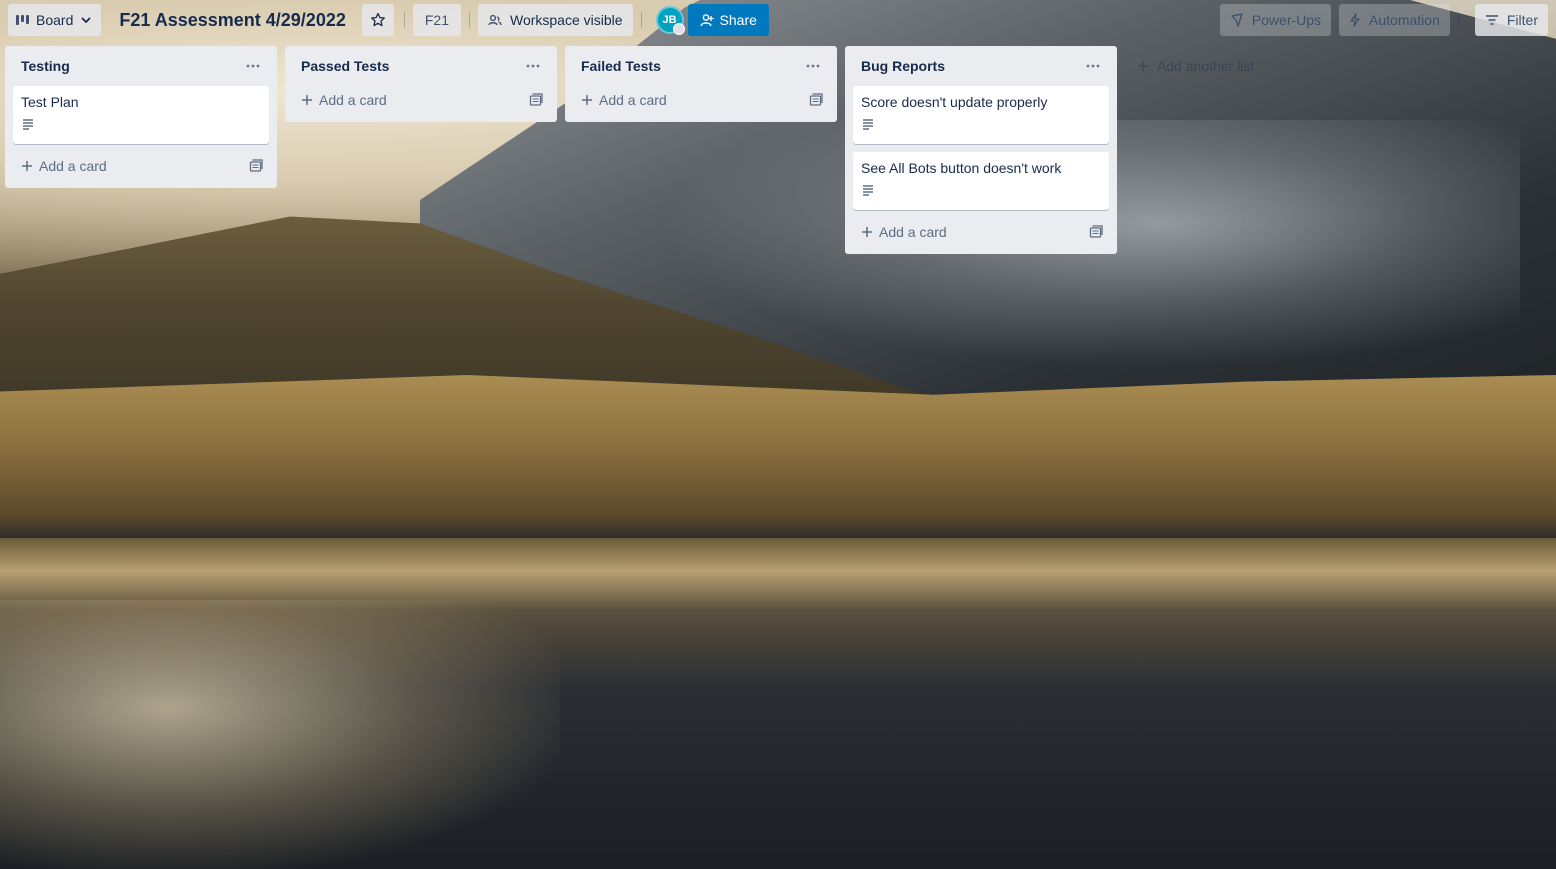  I want to click on card: Test Plan, so click(141, 115).